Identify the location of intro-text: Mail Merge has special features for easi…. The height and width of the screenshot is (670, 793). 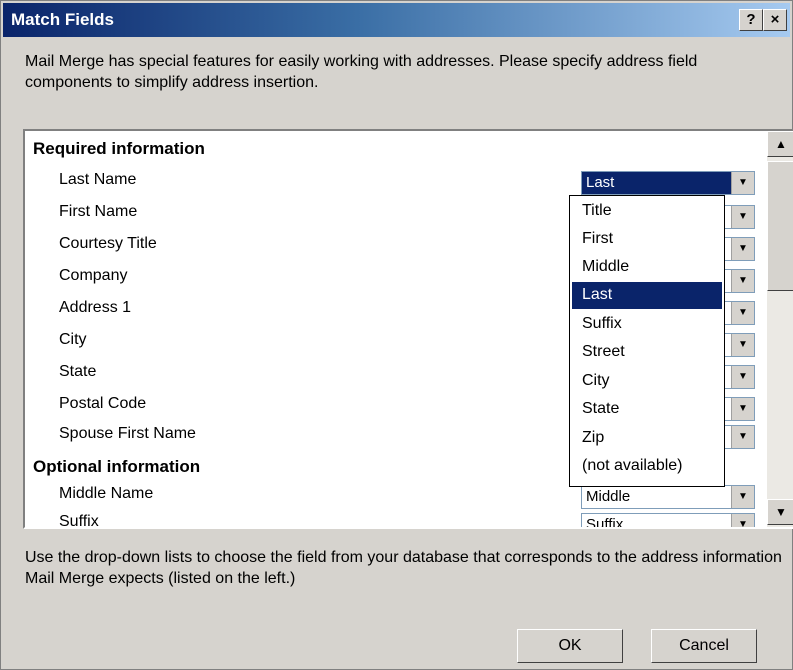
(361, 72).